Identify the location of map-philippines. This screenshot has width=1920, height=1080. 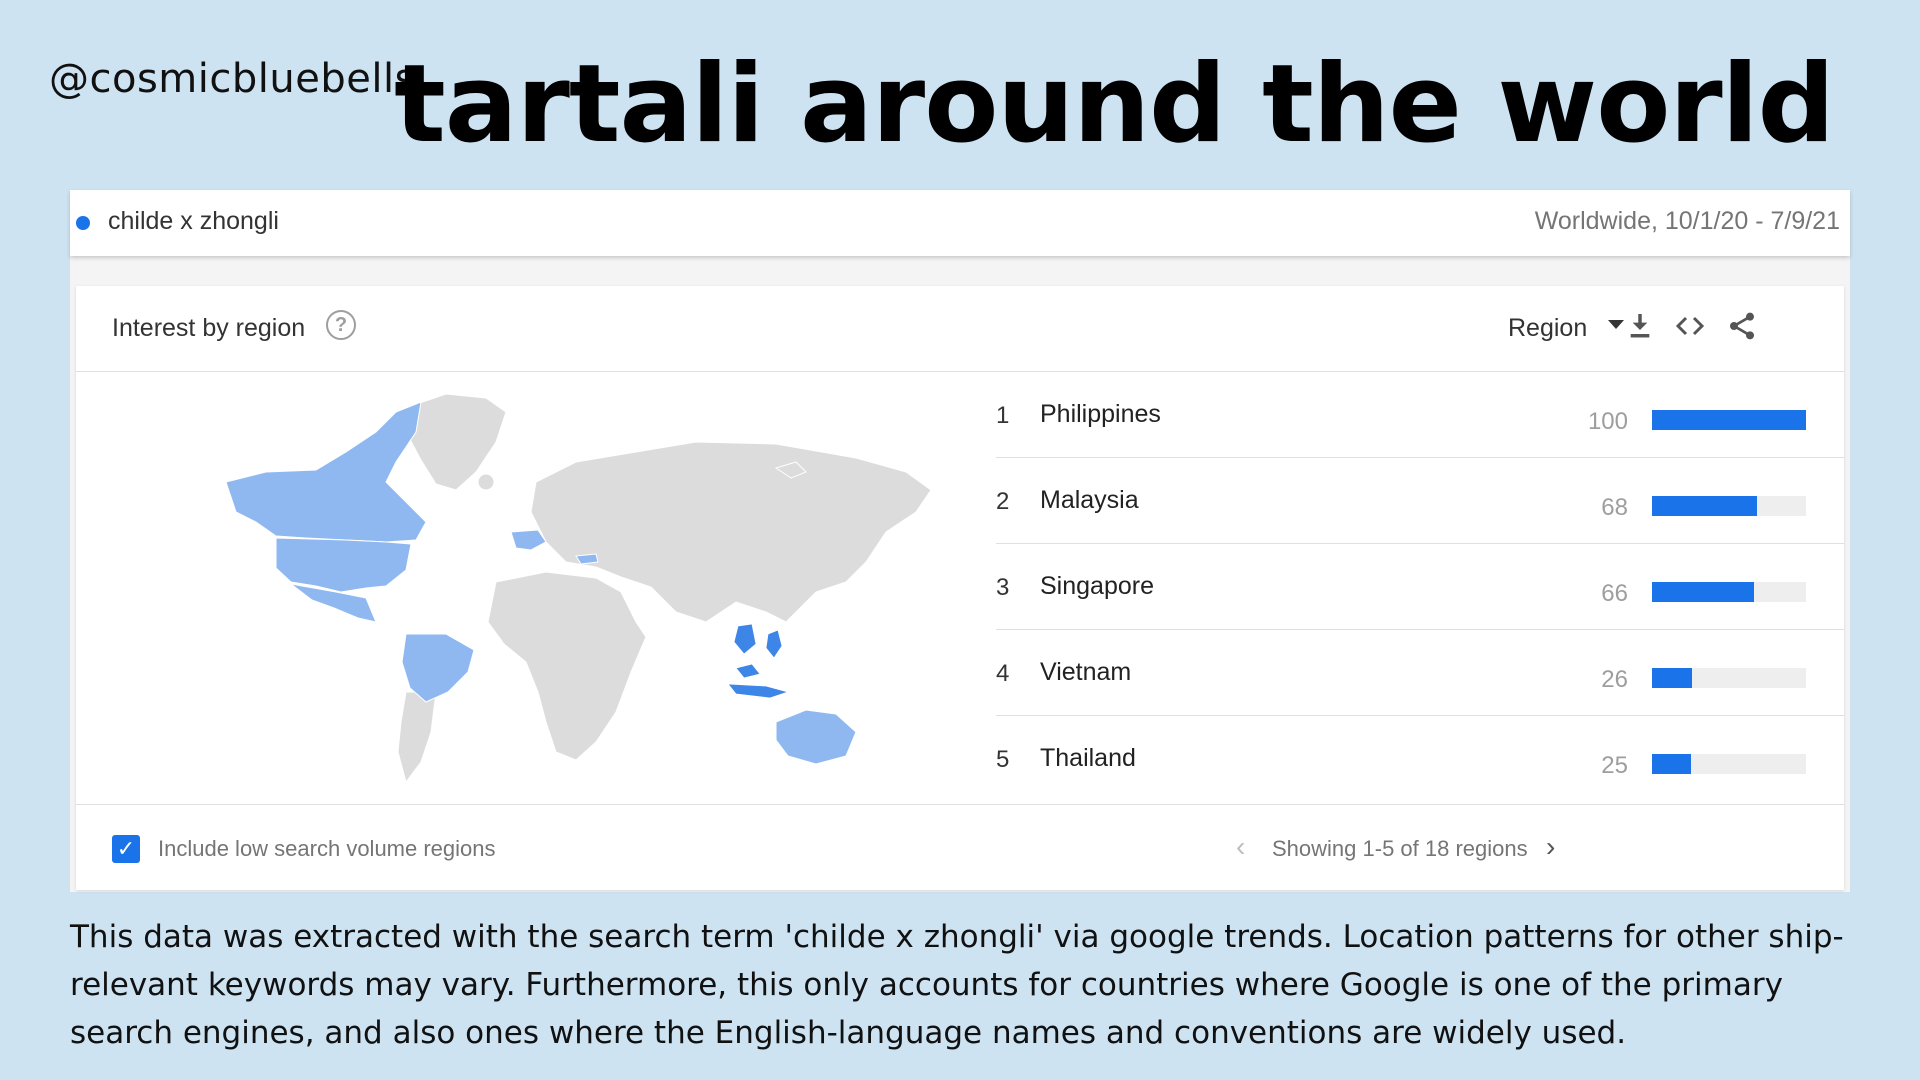
(774, 644).